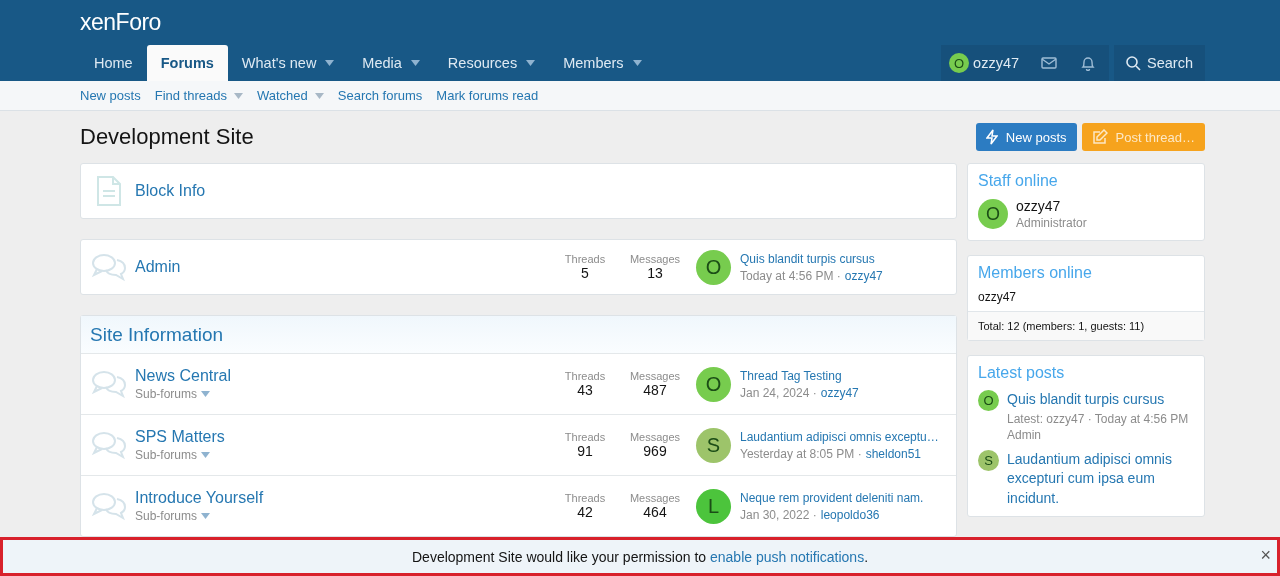 This screenshot has width=1280, height=576. What do you see at coordinates (832, 497) in the screenshot?
I see `latest-thread-link: Neque rem provident deleniti nam.` at bounding box center [832, 497].